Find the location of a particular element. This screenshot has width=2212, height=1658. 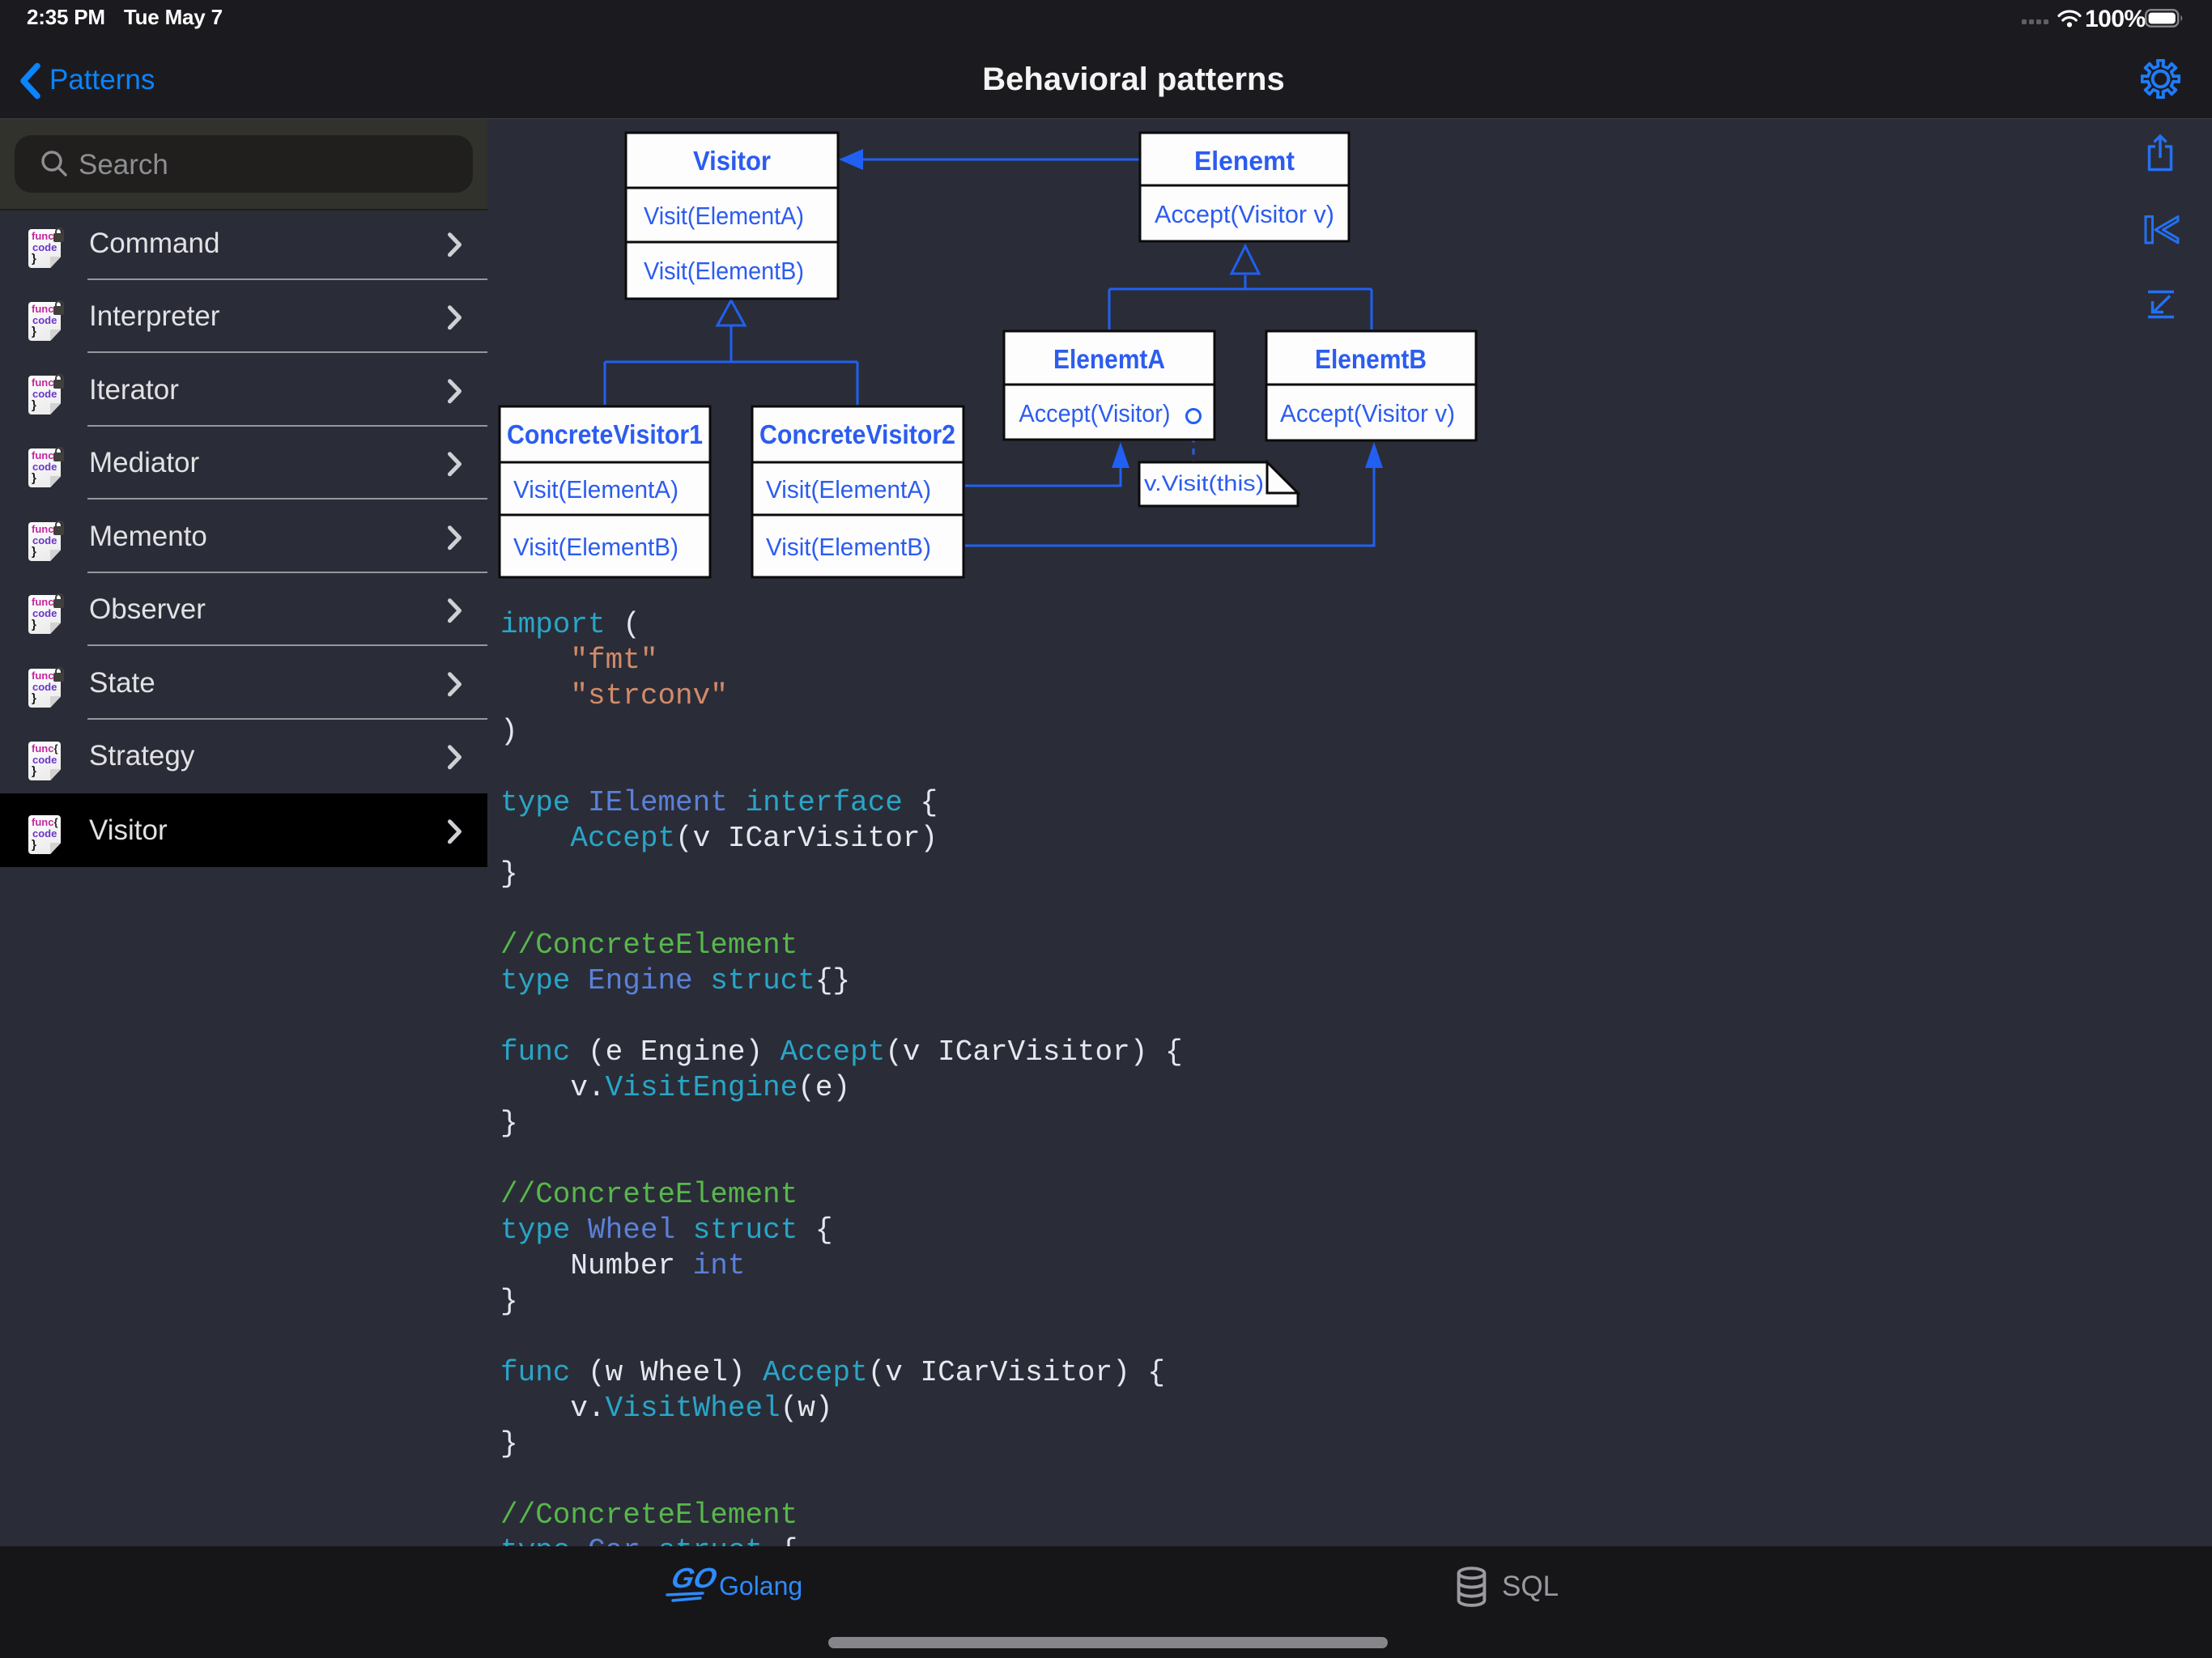

svg-text: ConcreteVisitor2 is located at coordinates (857, 434).